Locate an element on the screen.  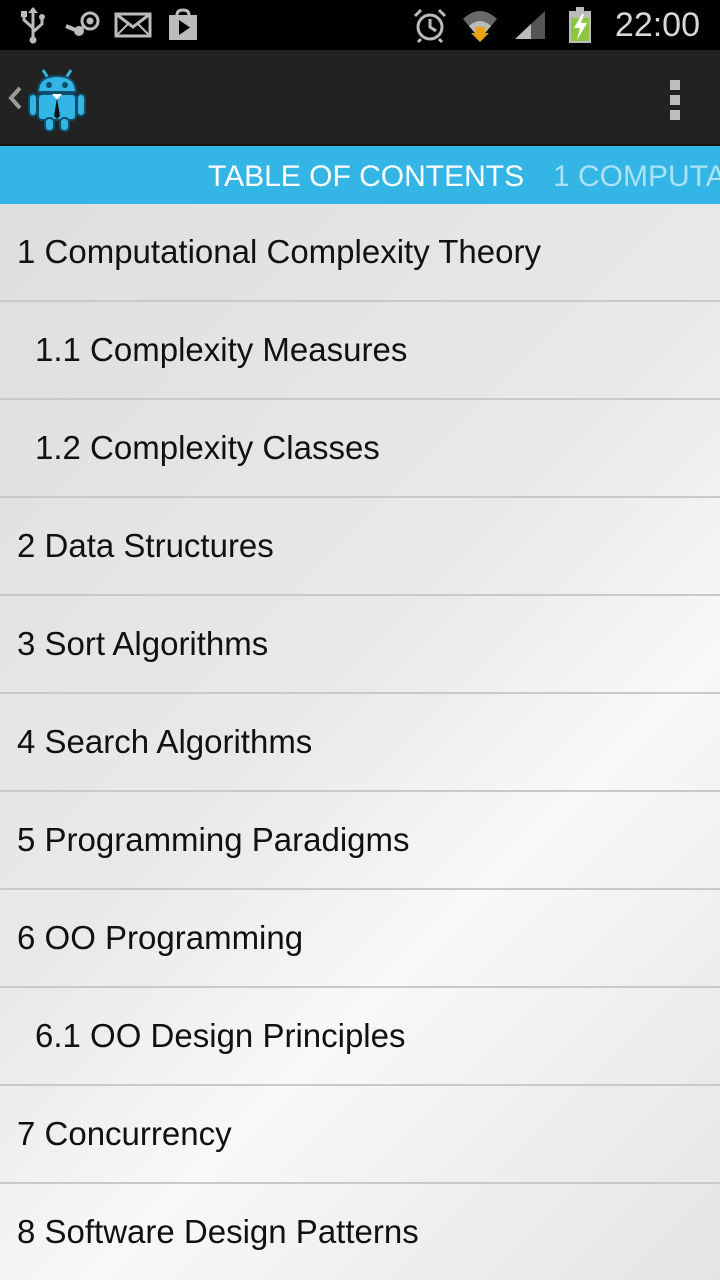
mail-icon is located at coordinates (133, 25).